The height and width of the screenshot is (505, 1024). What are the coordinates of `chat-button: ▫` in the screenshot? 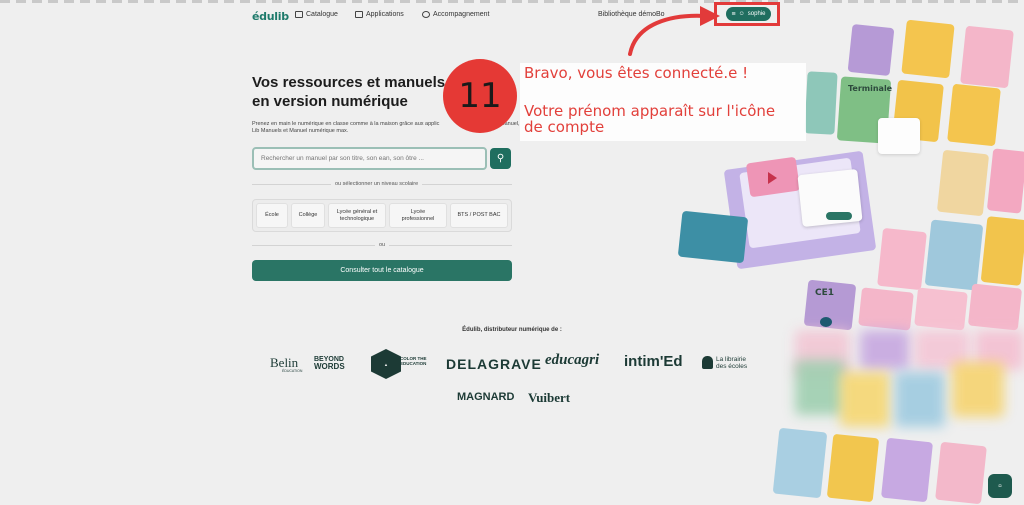 It's located at (1000, 486).